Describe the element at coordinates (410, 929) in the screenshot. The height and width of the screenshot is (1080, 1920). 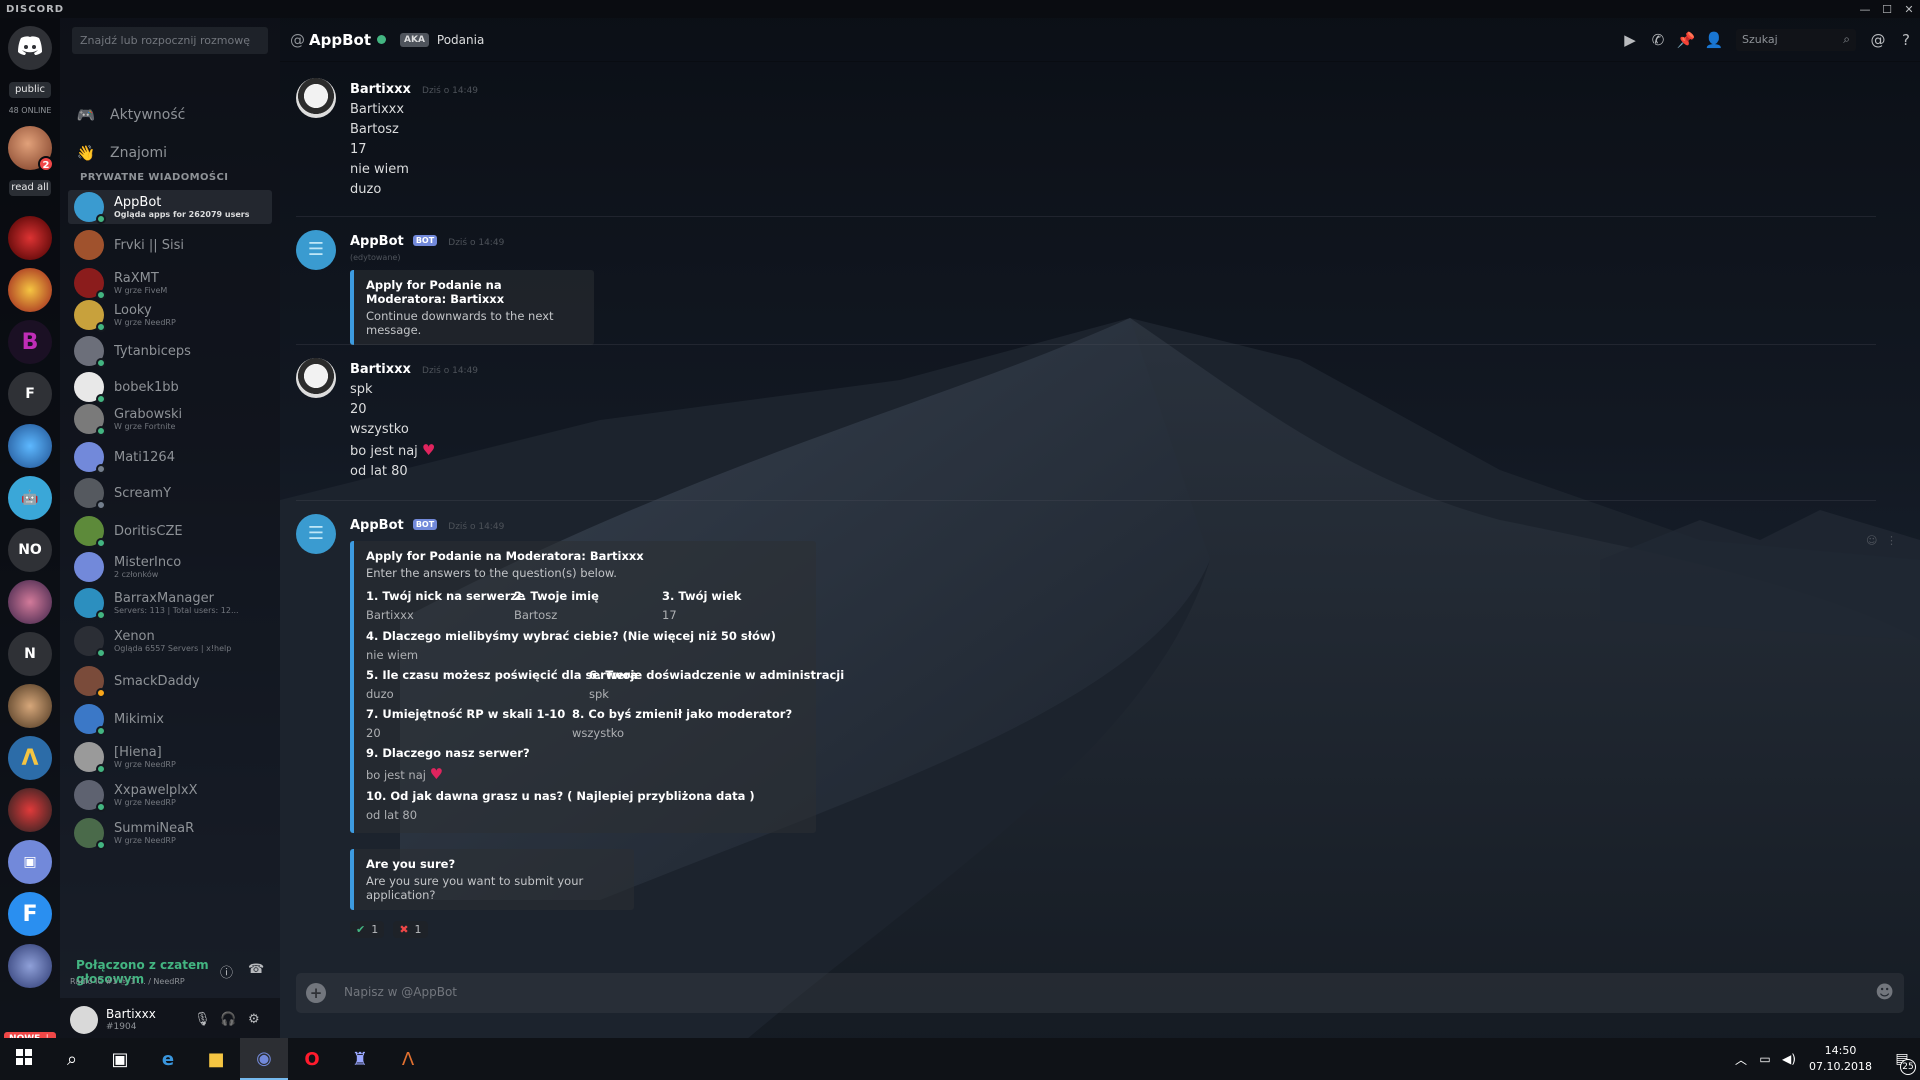
I see `reaction-cross: ✖ 1` at that location.